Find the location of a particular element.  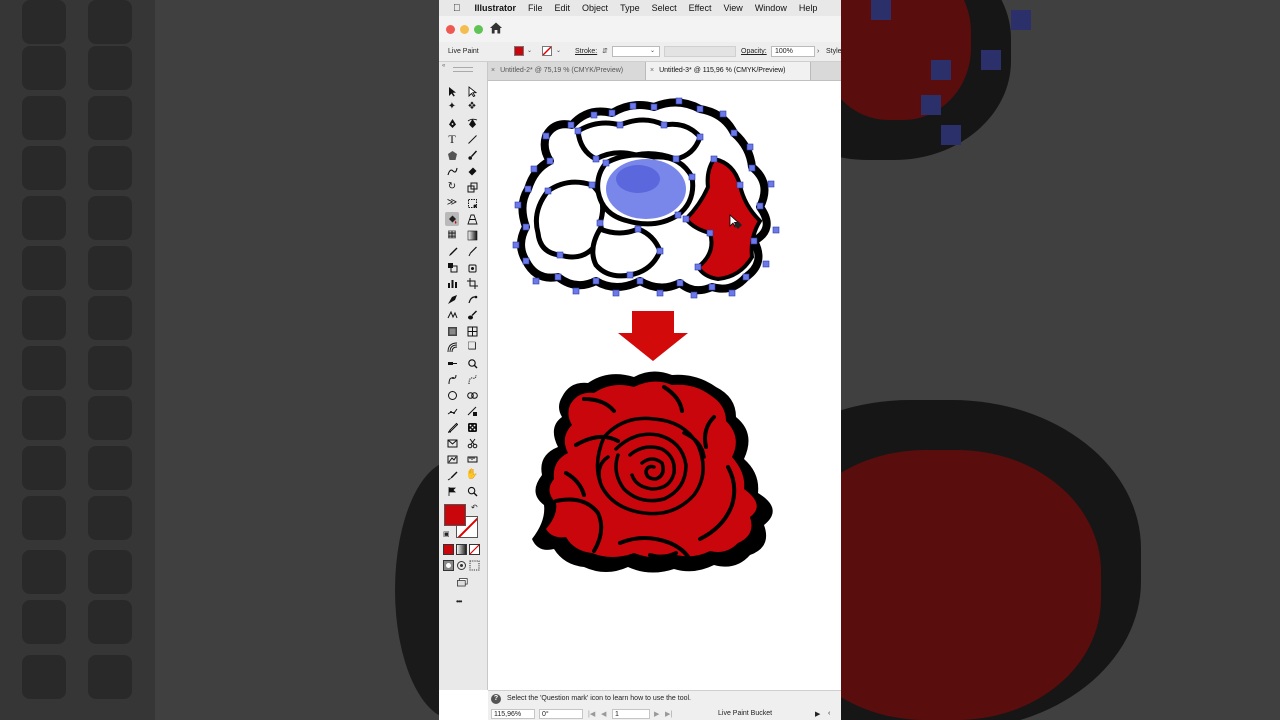

tab-untitled-3: × Untitled-3* @ 115,96 % (CMYK/Preview) is located at coordinates (728, 71).